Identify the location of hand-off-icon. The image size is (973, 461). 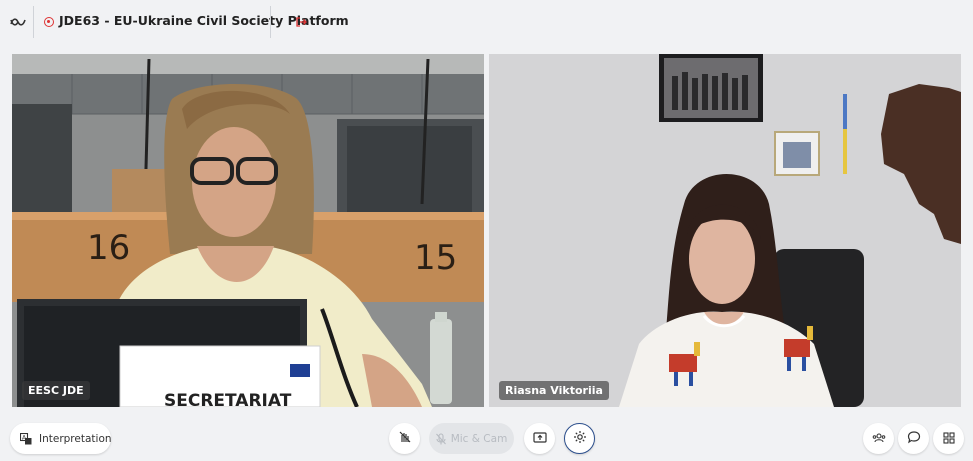
(405, 438).